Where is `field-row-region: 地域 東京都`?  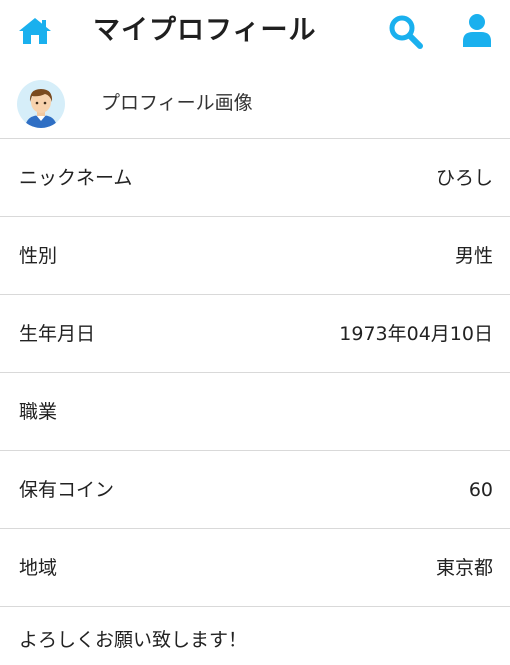
field-row-region: 地域 東京都 is located at coordinates (255, 568).